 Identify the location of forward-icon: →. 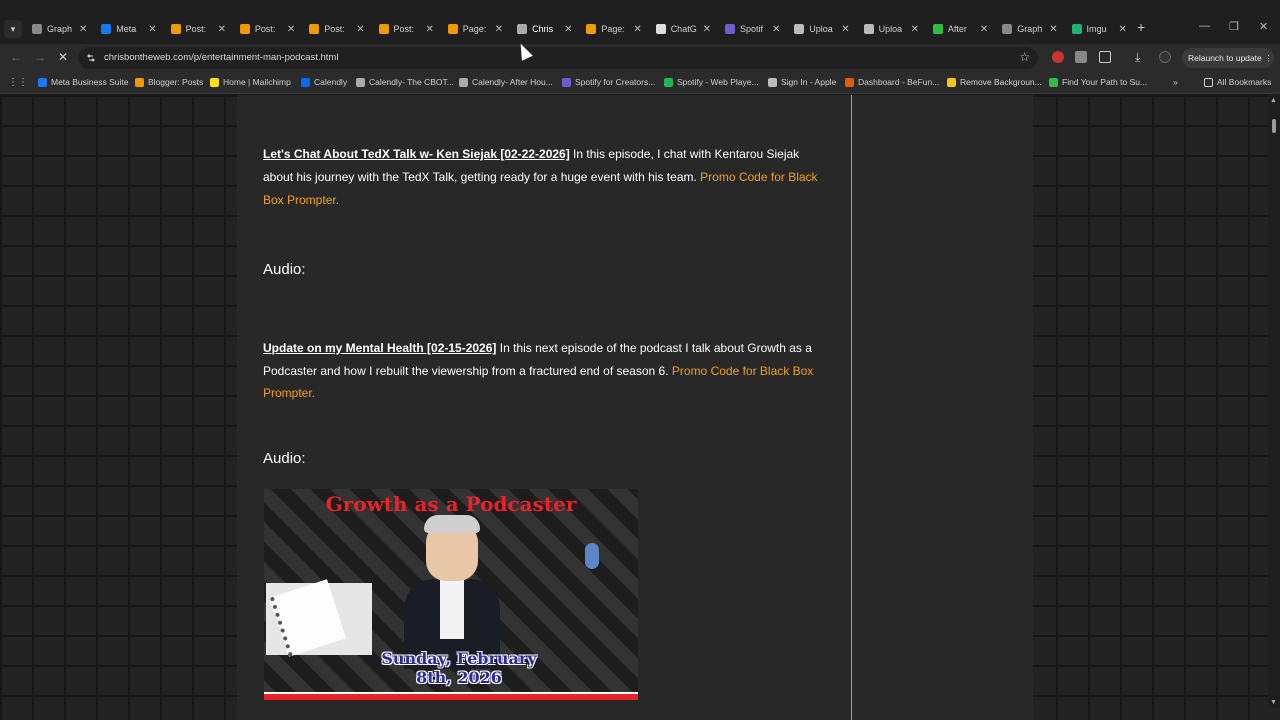
(40, 57).